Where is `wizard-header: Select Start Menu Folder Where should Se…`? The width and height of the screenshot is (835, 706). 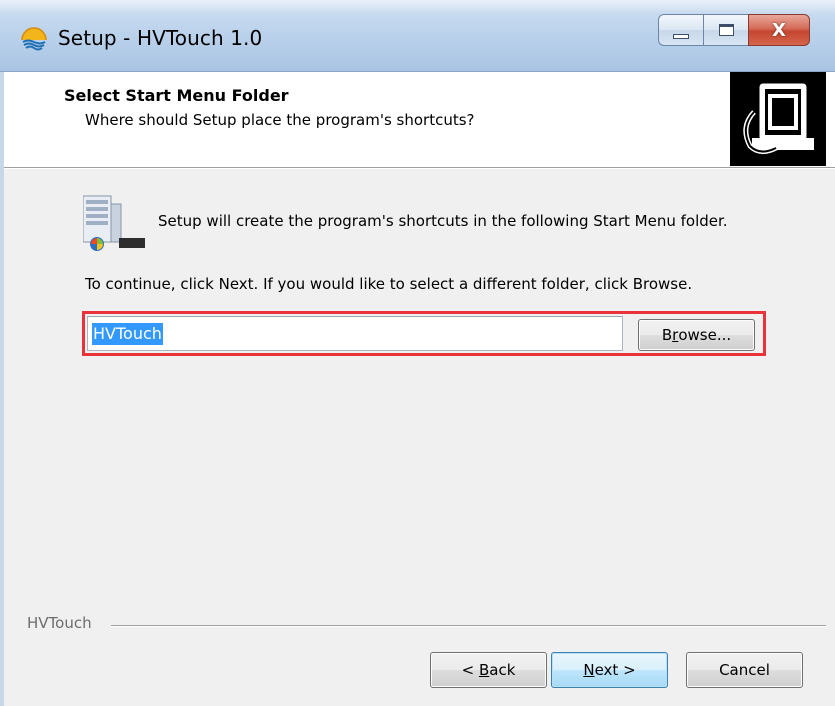 wizard-header: Select Start Menu Folder Where should Se… is located at coordinates (418, 120).